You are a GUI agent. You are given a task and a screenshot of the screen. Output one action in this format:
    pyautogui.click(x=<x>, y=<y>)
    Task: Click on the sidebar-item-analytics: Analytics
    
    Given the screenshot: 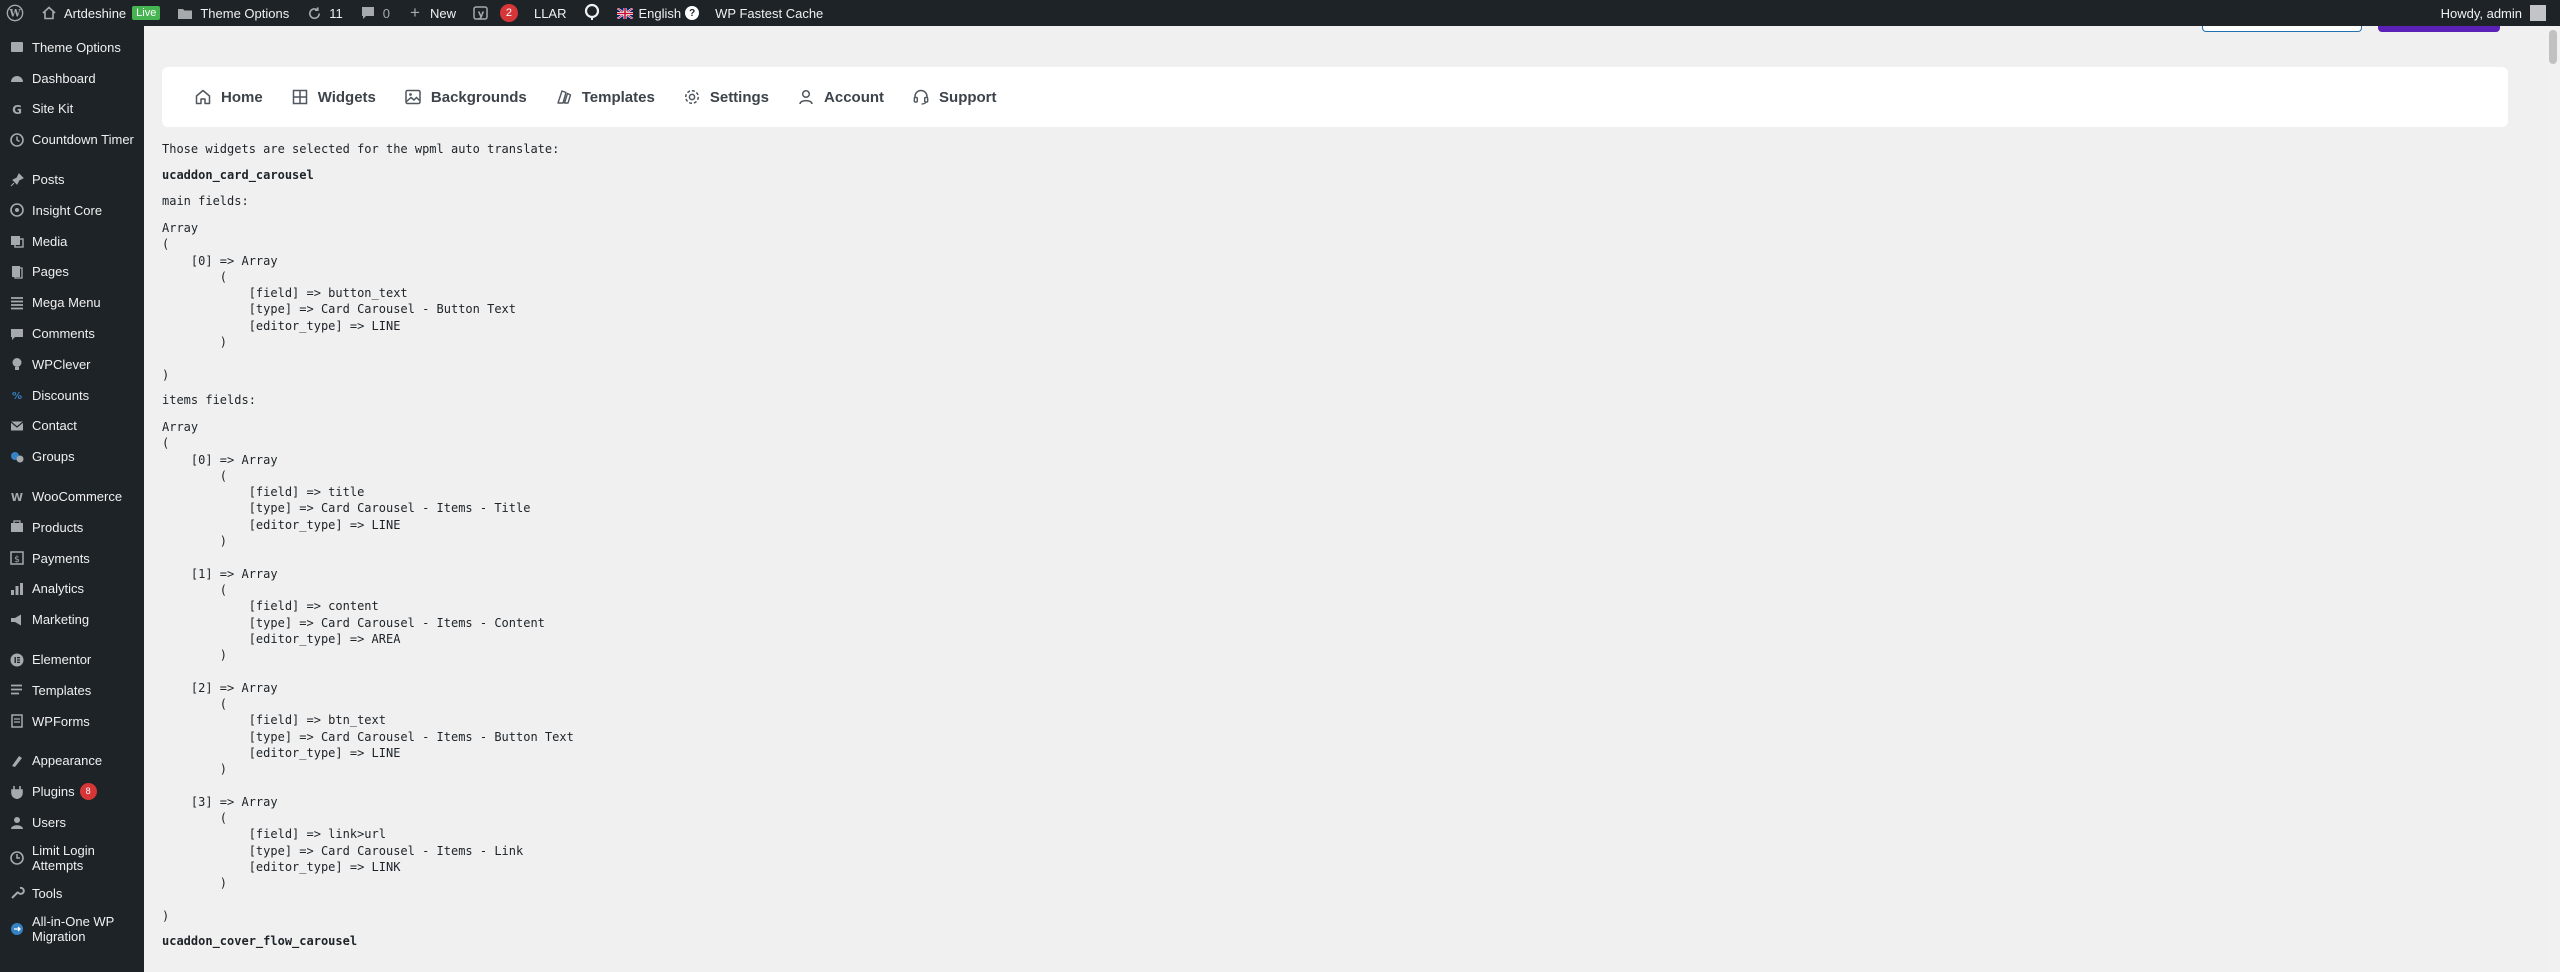 What is the action you would take?
    pyautogui.click(x=72, y=589)
    